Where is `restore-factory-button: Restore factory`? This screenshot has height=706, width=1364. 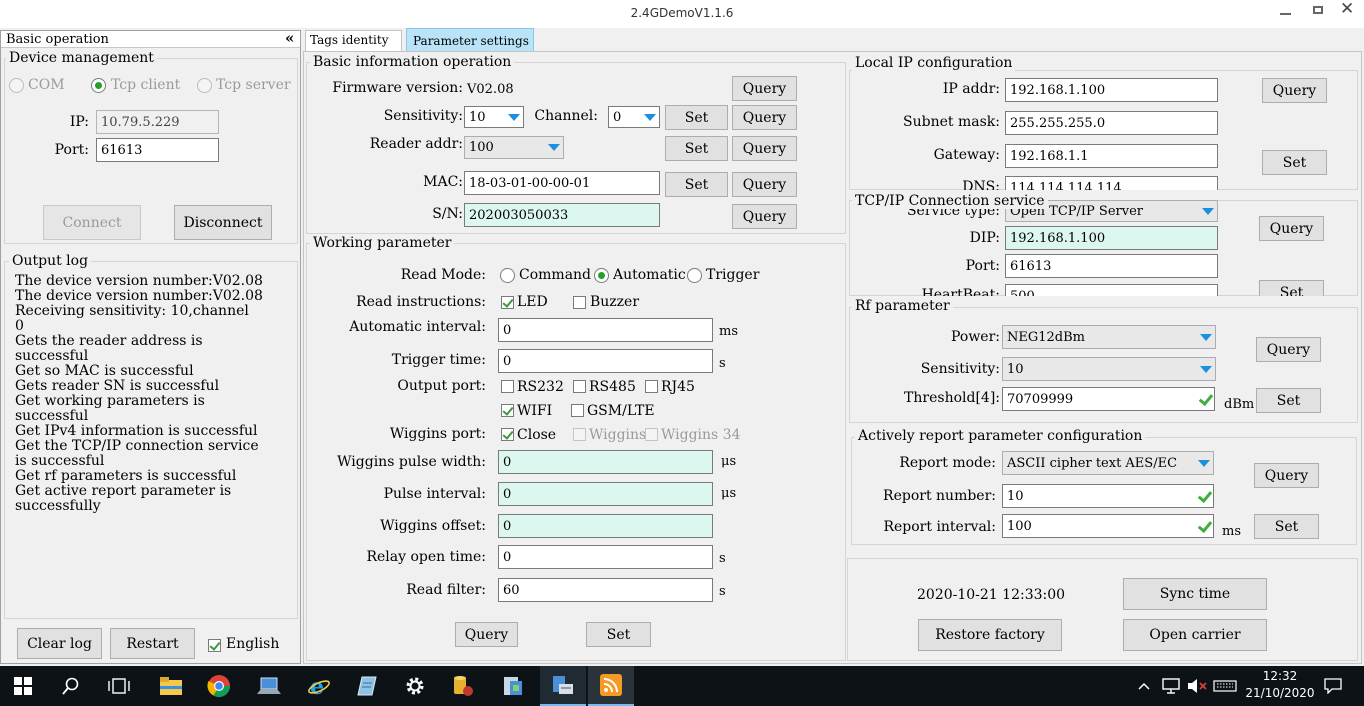 restore-factory-button: Restore factory is located at coordinates (990, 635).